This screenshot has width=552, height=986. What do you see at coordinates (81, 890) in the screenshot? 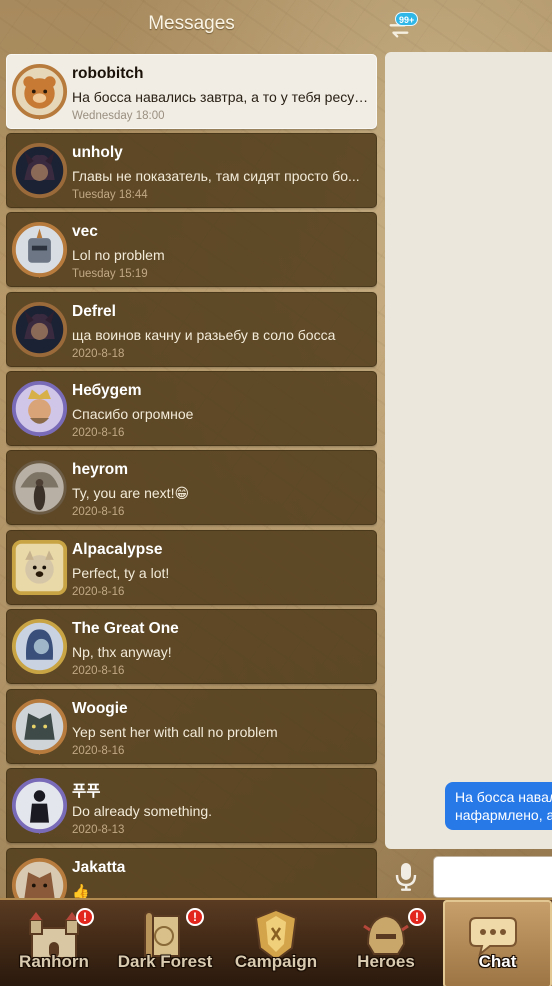
I see `conversation-preview: 👍` at bounding box center [81, 890].